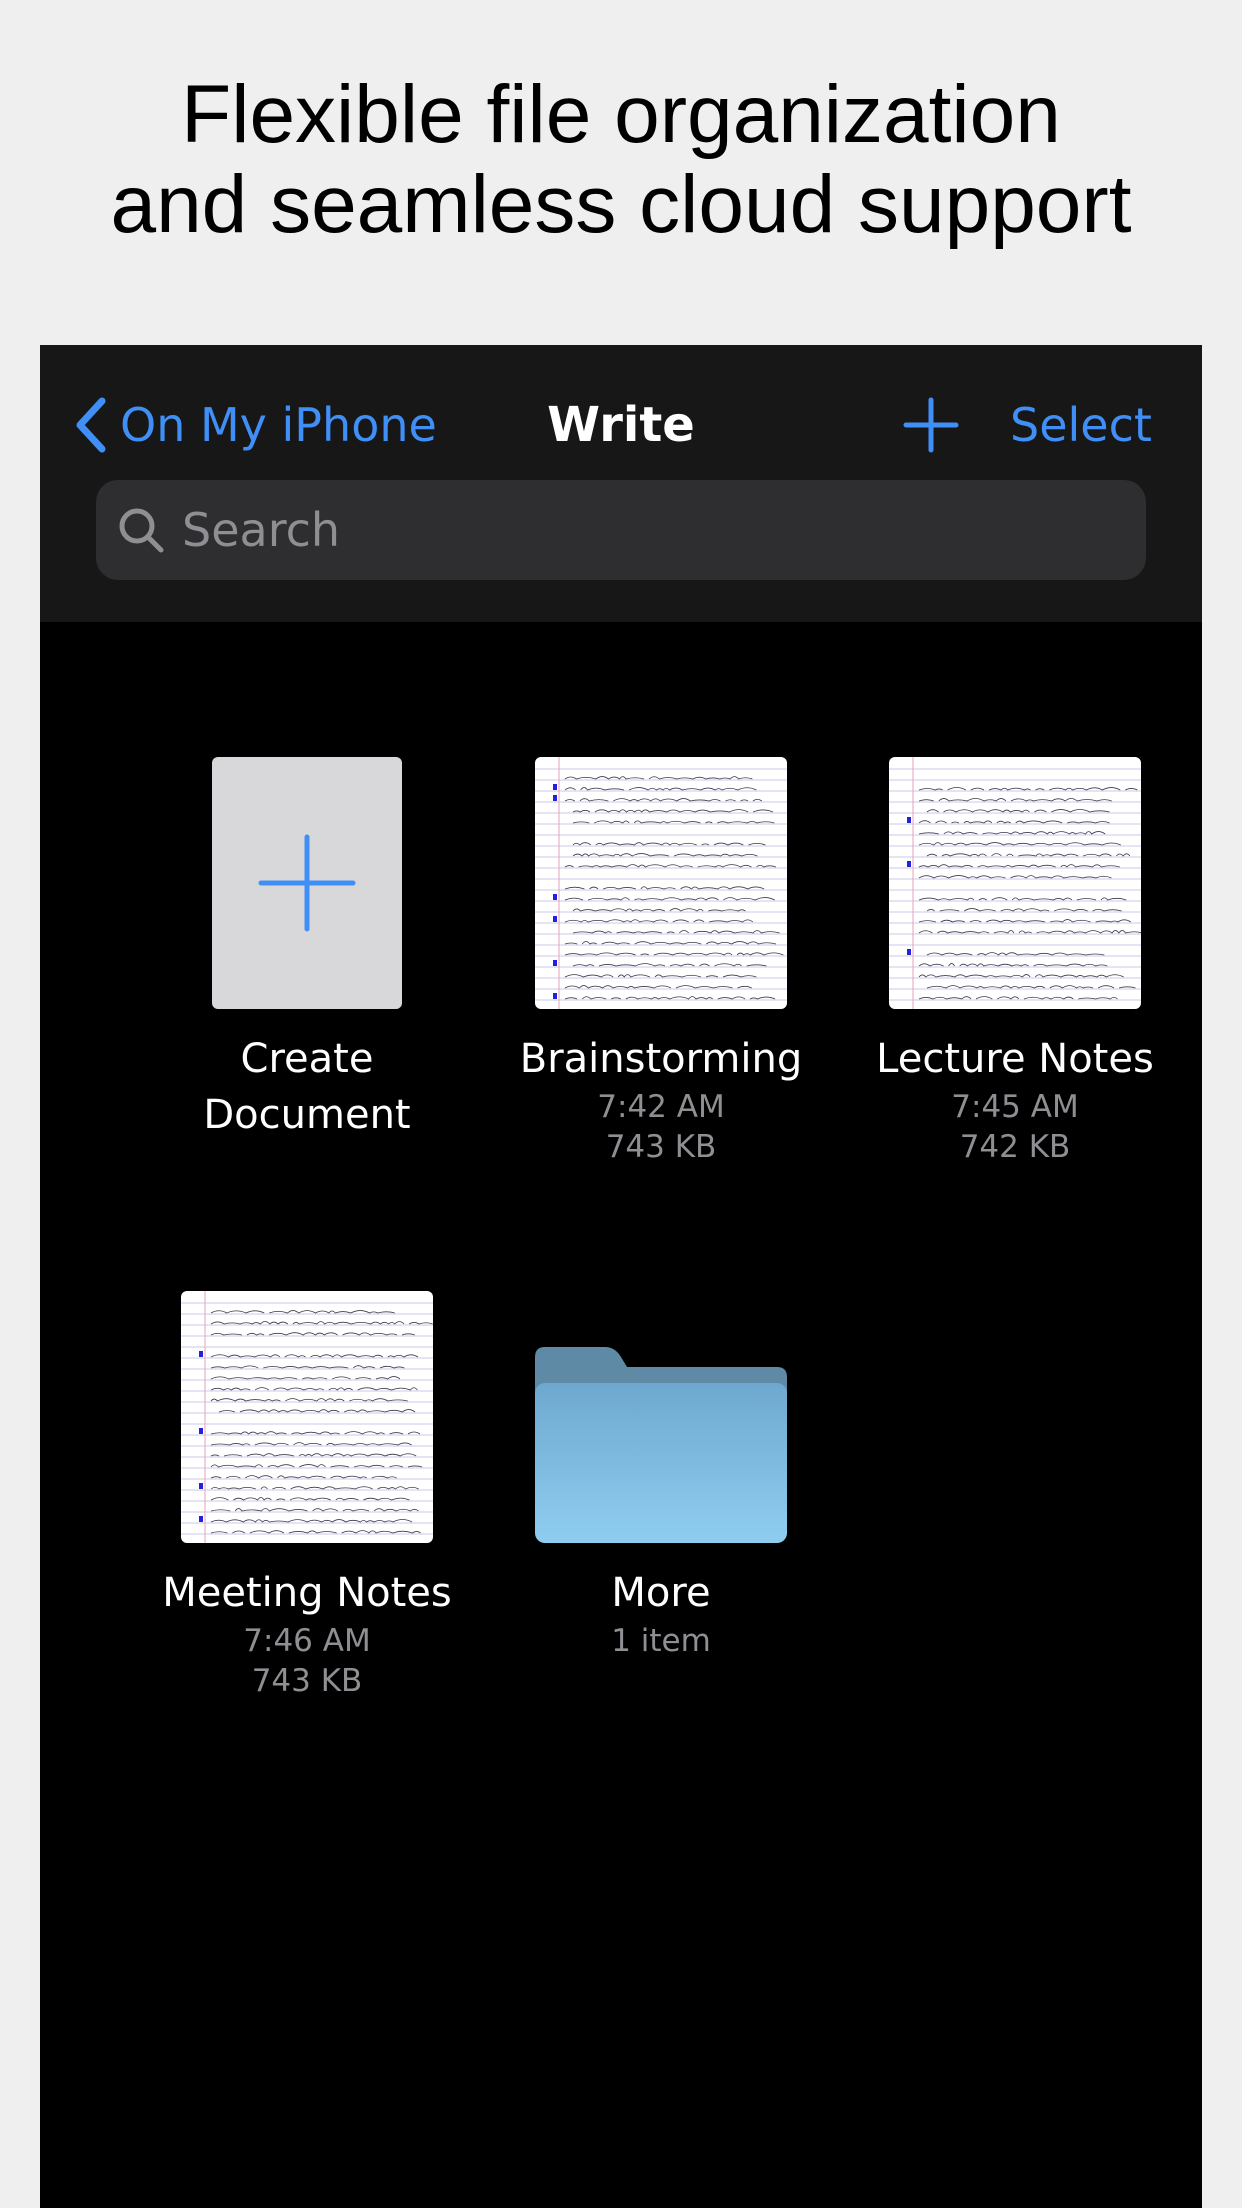  Describe the element at coordinates (91, 425) in the screenshot. I see `chevron-left-icon` at that location.